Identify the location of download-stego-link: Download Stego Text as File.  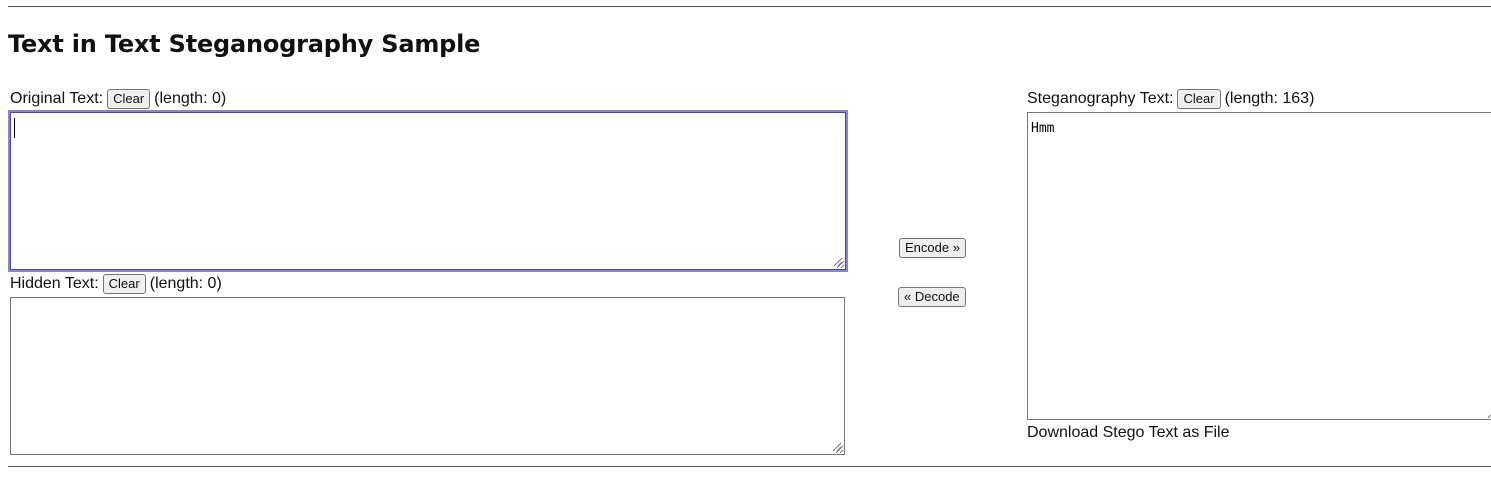
(1128, 433).